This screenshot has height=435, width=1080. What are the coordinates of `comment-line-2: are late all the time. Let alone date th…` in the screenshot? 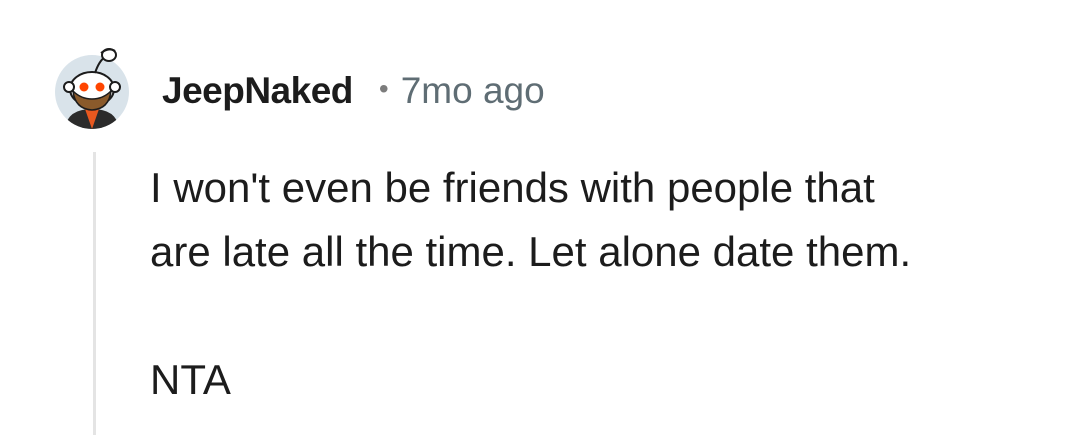 It's located at (531, 251).